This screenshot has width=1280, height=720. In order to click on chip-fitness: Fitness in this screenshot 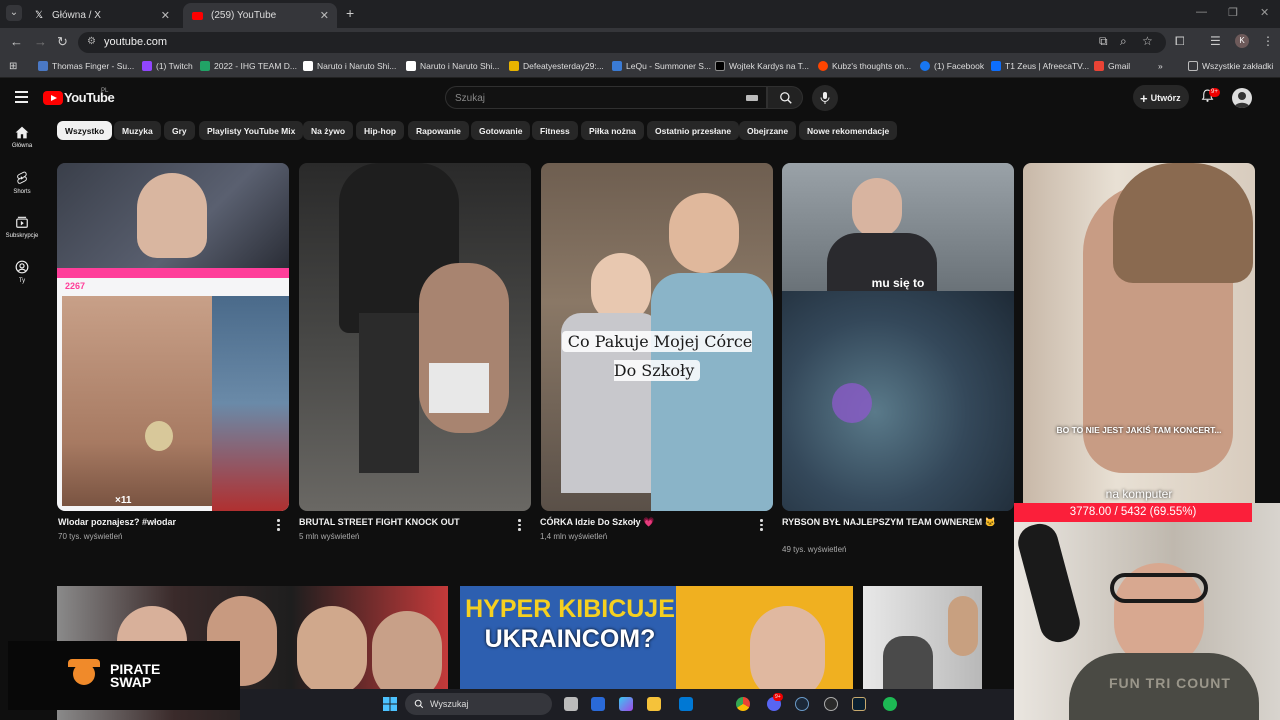, I will do `click(555, 130)`.